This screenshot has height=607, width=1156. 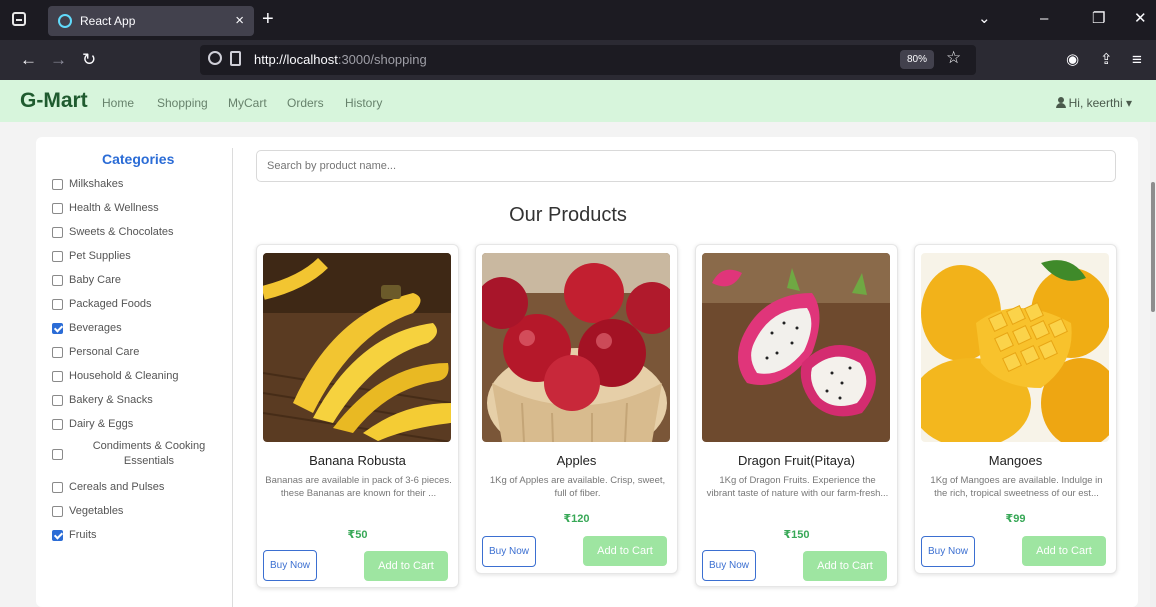 What do you see at coordinates (268, 19) in the screenshot?
I see `new-tab-button: +` at bounding box center [268, 19].